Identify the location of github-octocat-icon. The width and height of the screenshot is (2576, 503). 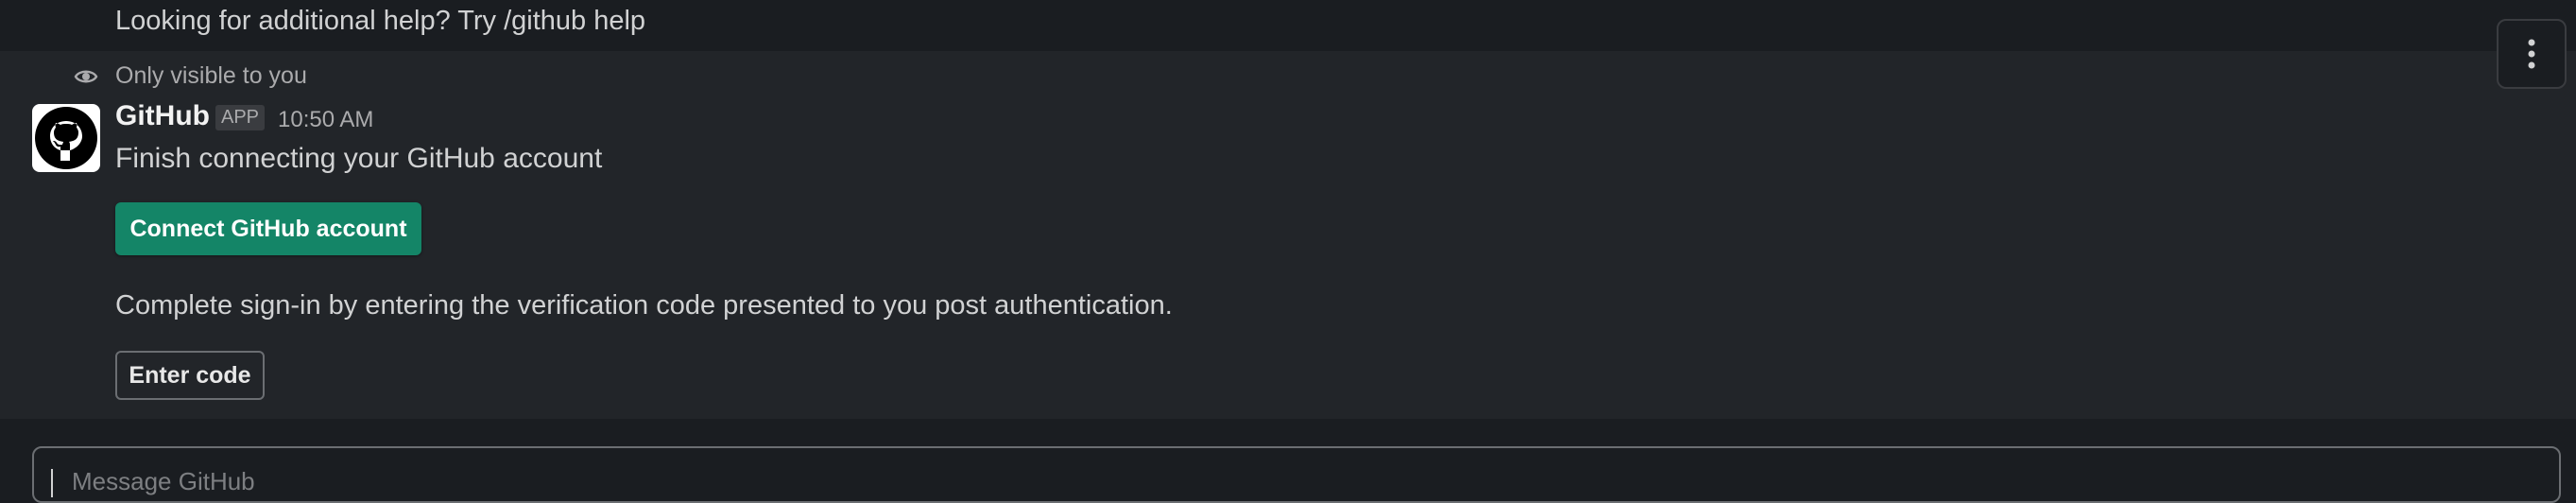
(66, 138).